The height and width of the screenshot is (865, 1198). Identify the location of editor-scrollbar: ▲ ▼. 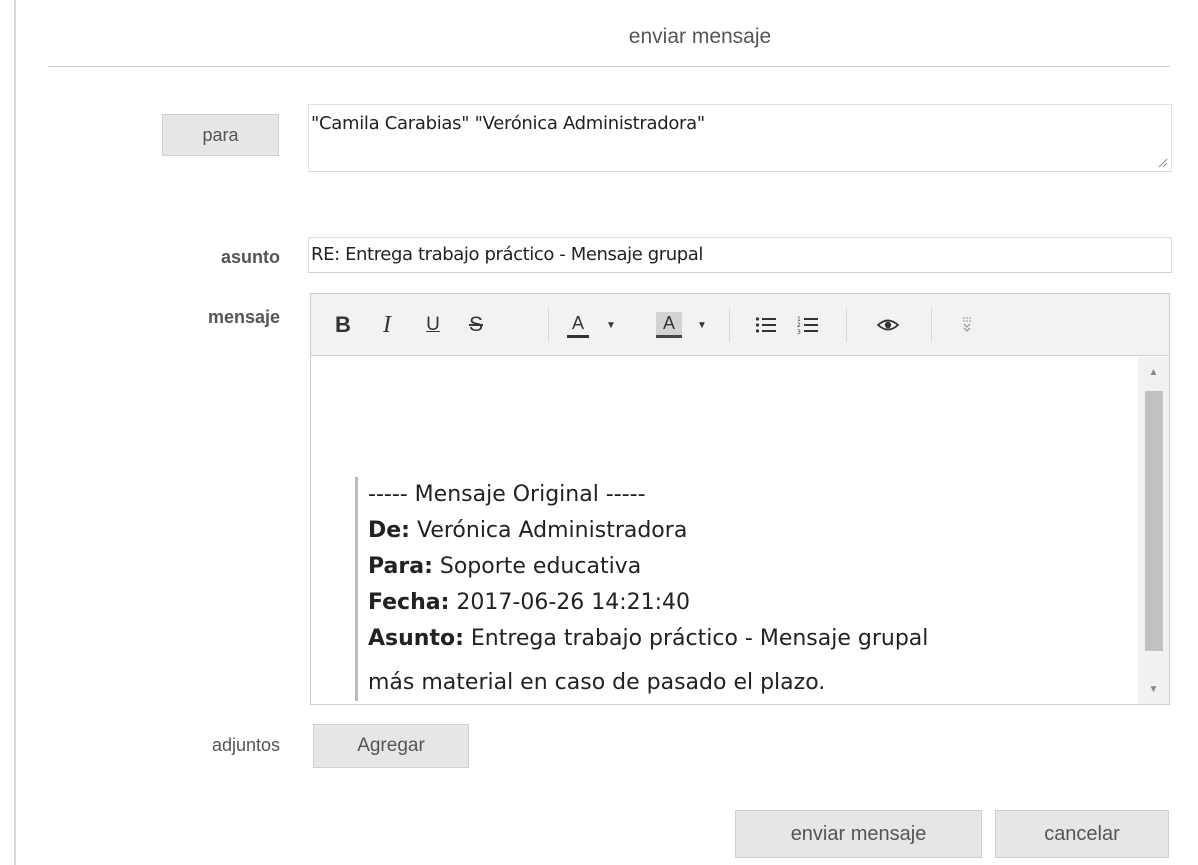
(1153, 530).